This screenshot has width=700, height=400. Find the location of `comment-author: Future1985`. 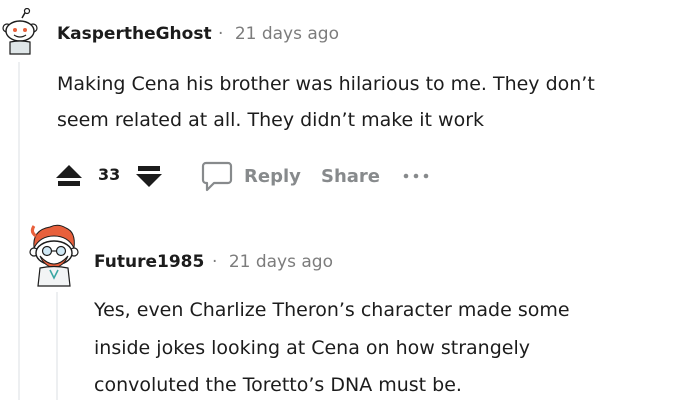

comment-author: Future1985 is located at coordinates (149, 262).